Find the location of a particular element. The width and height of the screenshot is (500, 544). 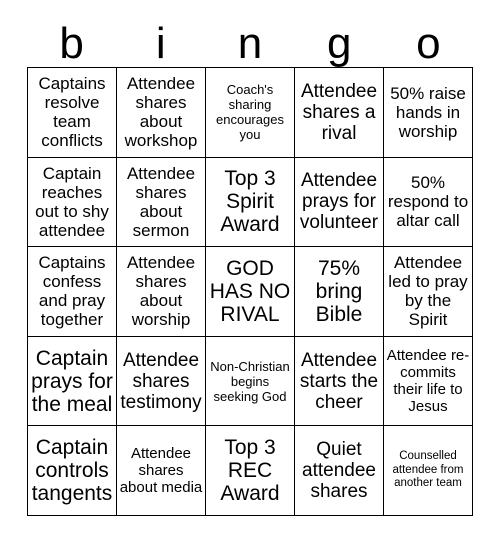

bingo-cell-label: 75% bring Bible is located at coordinates (339, 291).